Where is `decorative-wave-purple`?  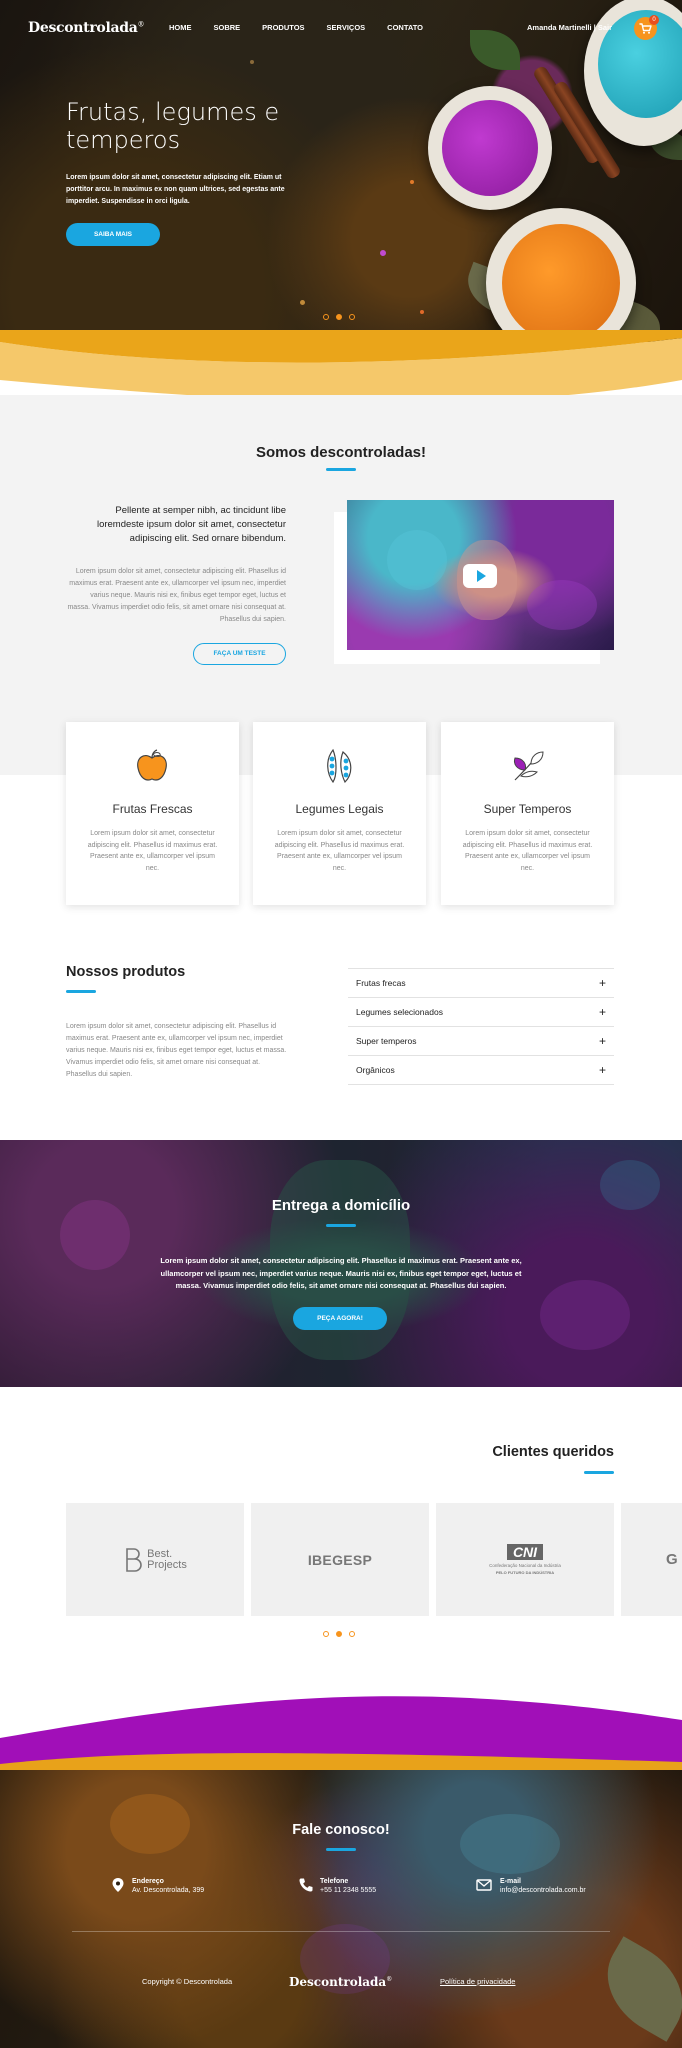
decorative-wave-purple is located at coordinates (341, 1733).